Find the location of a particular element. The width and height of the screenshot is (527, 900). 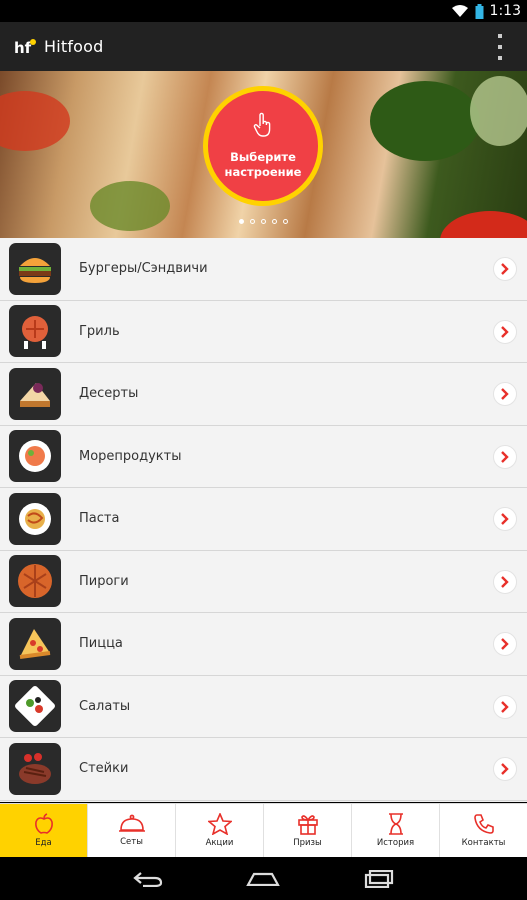

category-row: Паста is located at coordinates (263, 519).